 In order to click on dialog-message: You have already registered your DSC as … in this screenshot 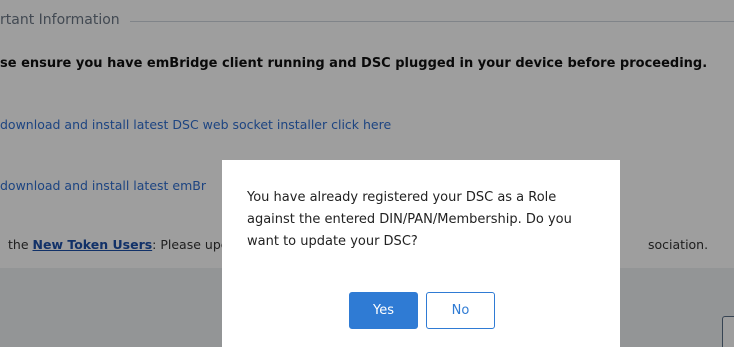, I will do `click(409, 219)`.